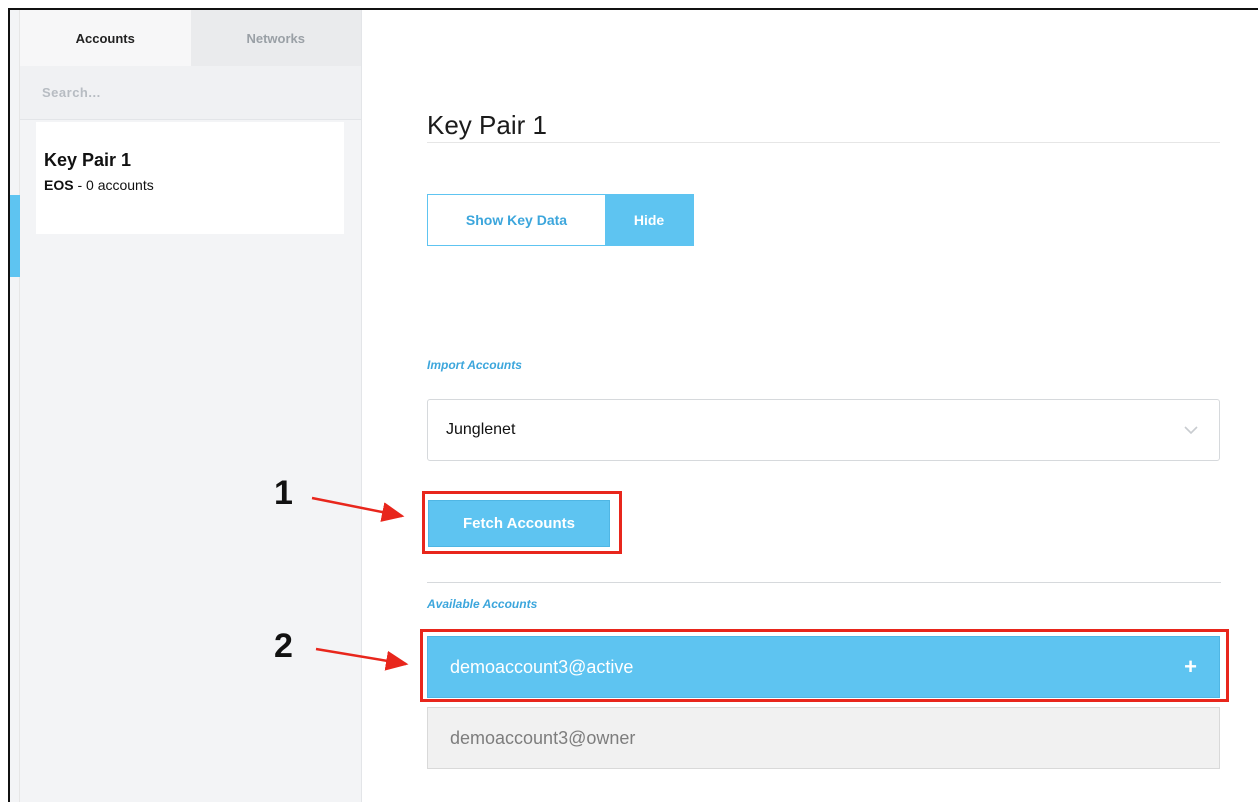 This screenshot has height=802, width=1258. Describe the element at coordinates (649, 220) in the screenshot. I see `hide-key-data-button: Hide` at that location.